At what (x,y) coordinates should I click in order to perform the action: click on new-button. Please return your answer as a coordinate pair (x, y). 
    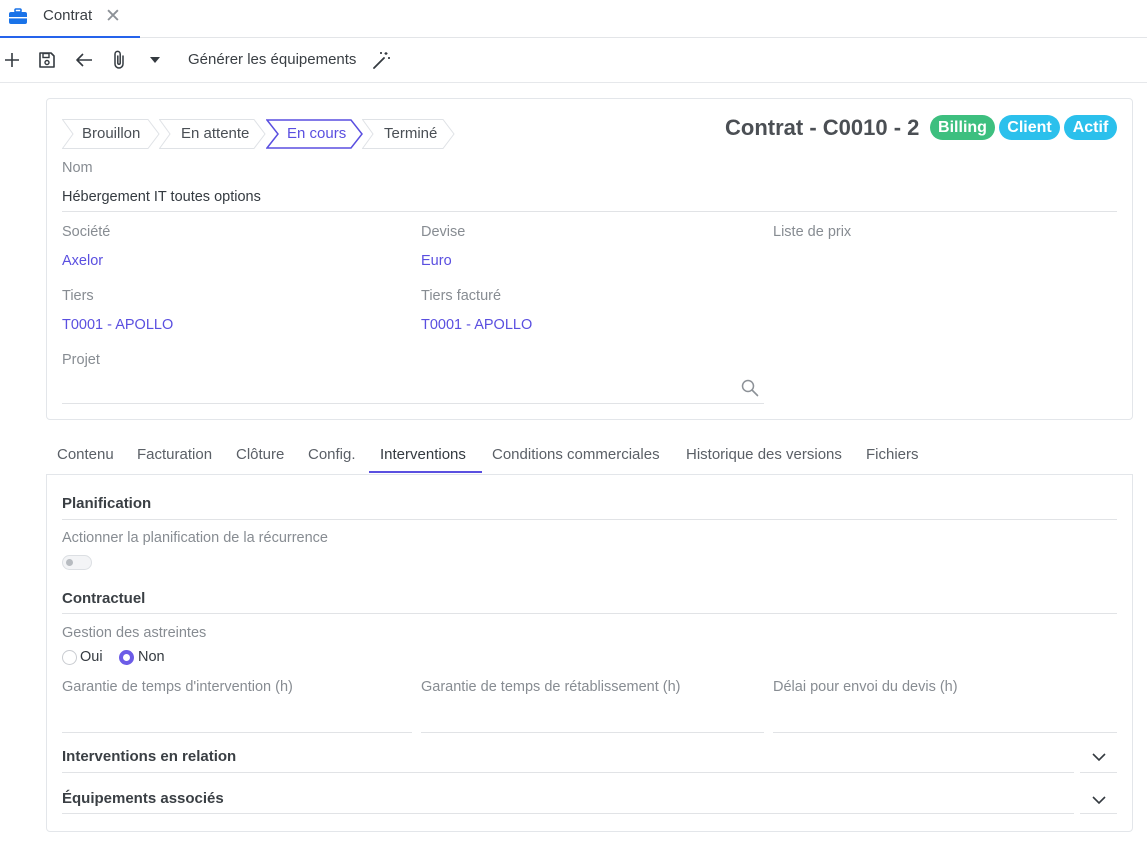
    Looking at the image, I should click on (12, 60).